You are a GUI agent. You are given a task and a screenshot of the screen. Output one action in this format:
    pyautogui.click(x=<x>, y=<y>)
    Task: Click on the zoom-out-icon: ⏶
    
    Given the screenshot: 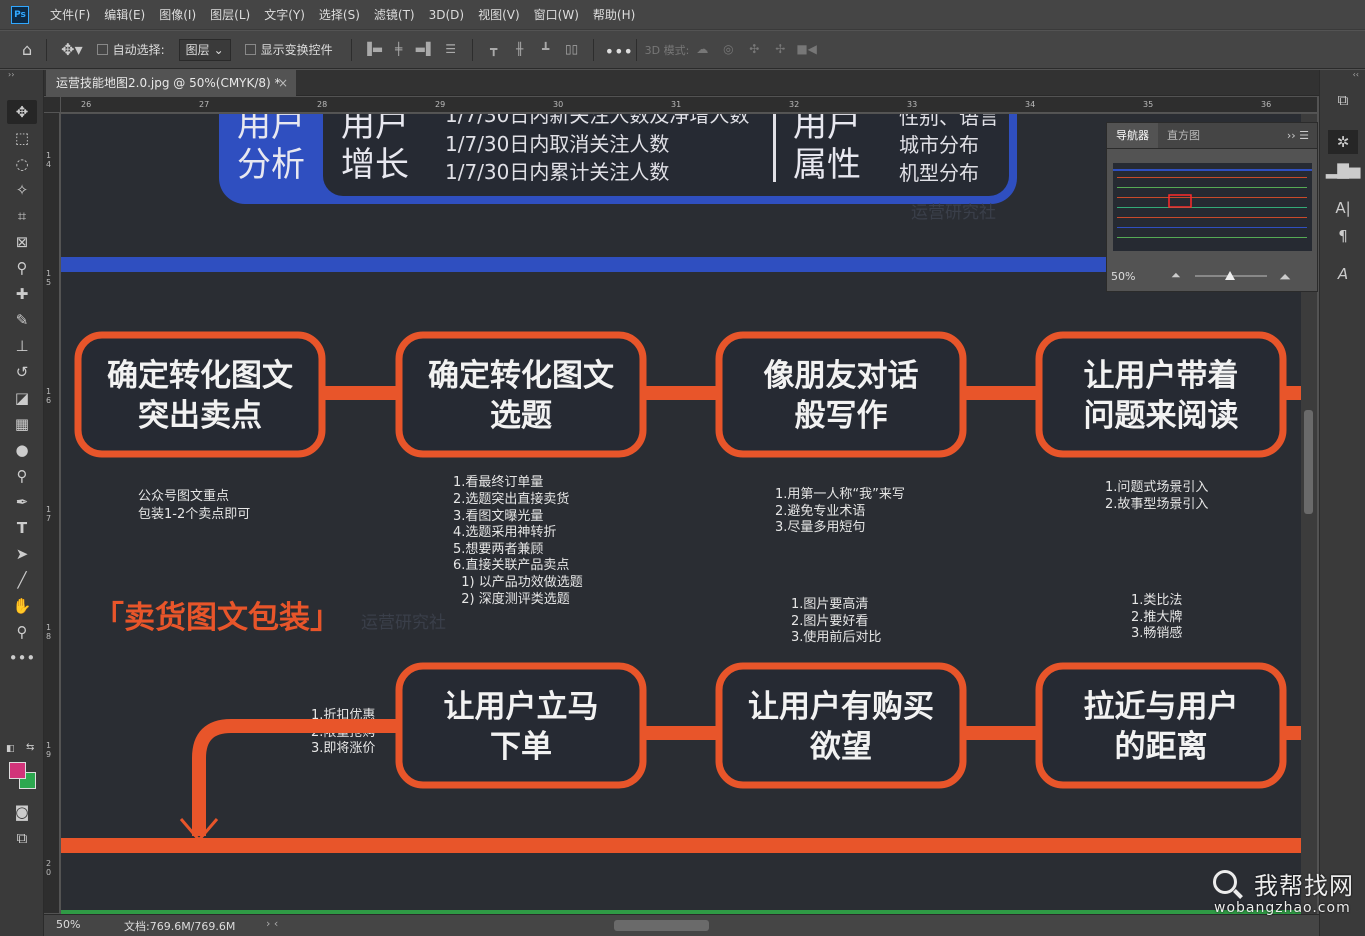 What is the action you would take?
    pyautogui.click(x=1176, y=275)
    